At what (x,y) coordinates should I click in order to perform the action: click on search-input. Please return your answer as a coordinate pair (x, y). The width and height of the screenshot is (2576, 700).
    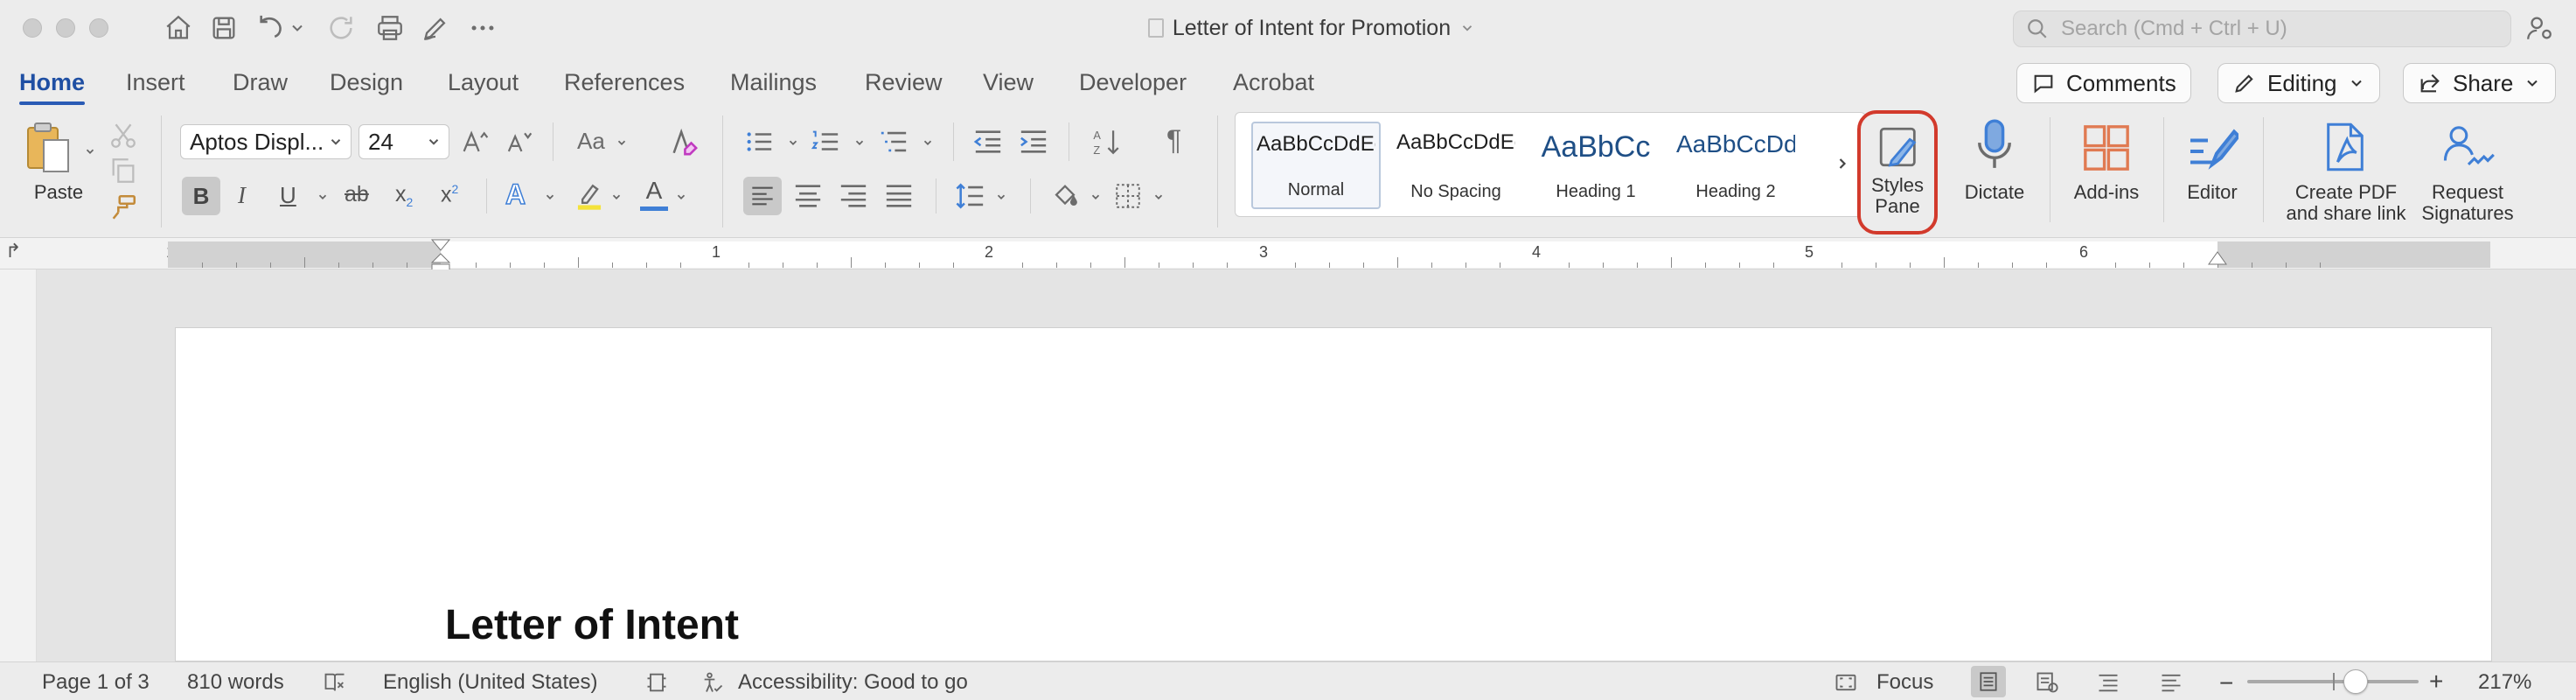
    Looking at the image, I should click on (2271, 29).